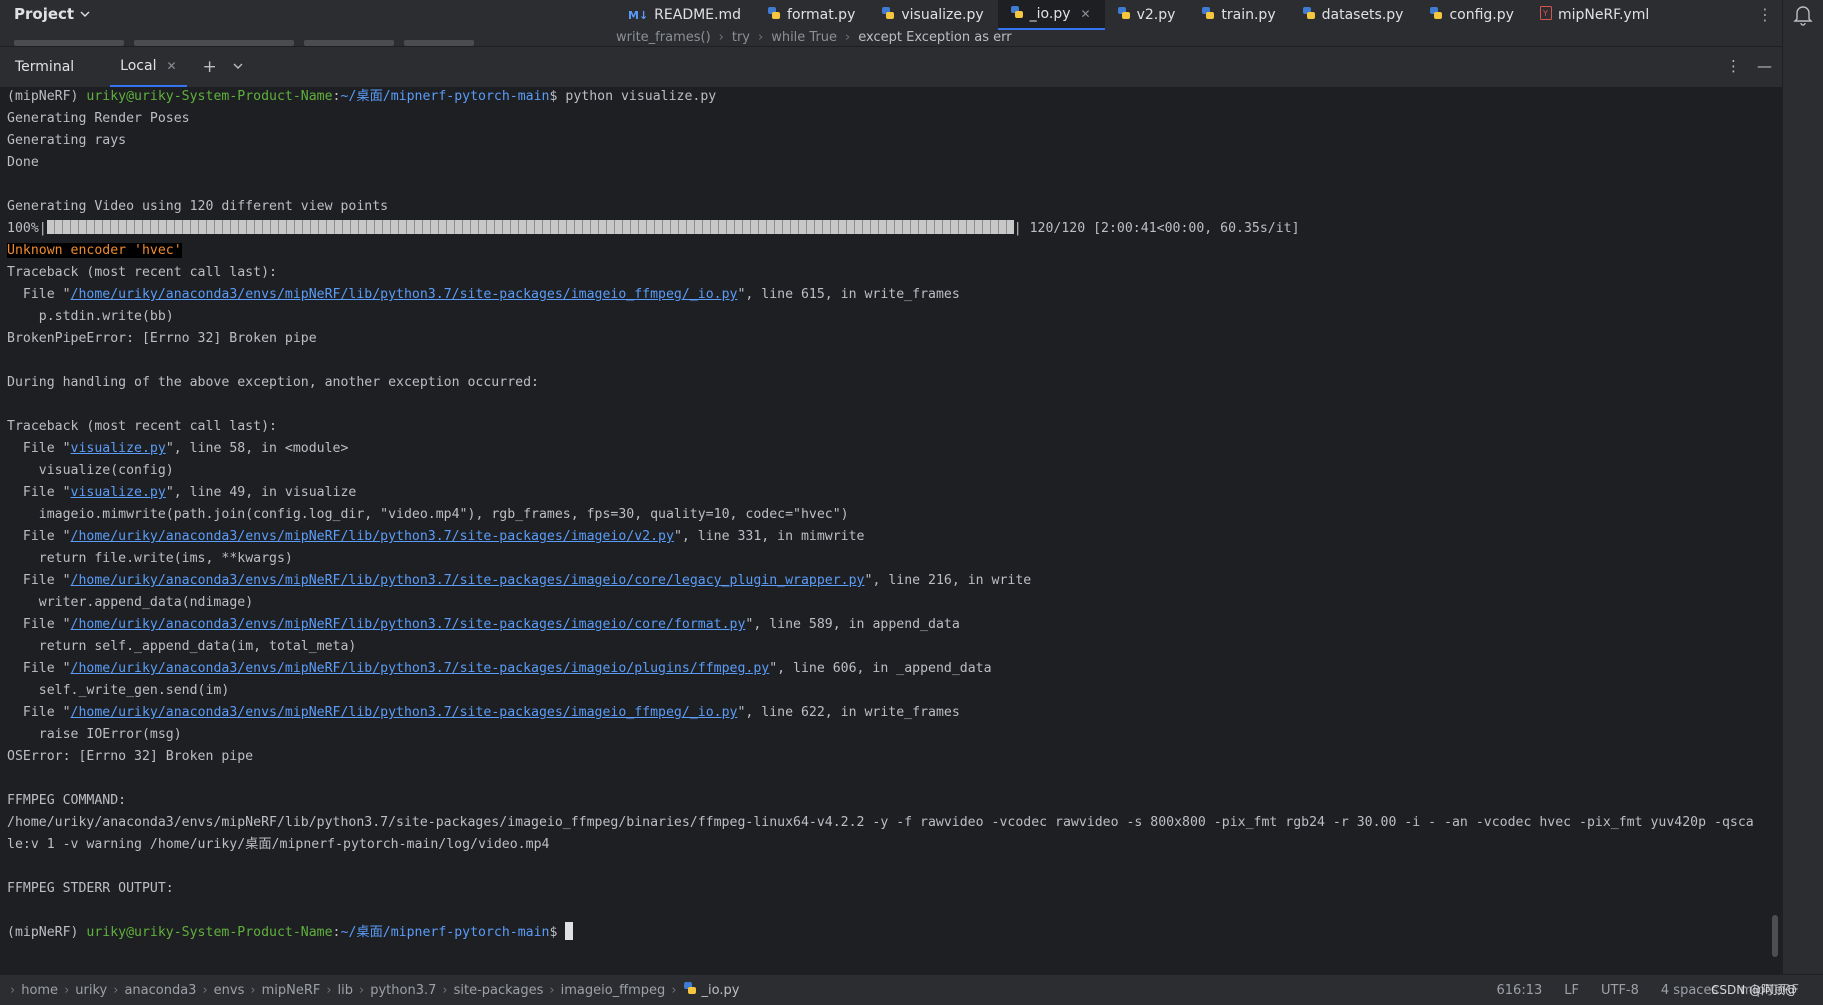  What do you see at coordinates (165, 558) in the screenshot?
I see `terminal-line: return file.write(ims, **kwargs)` at bounding box center [165, 558].